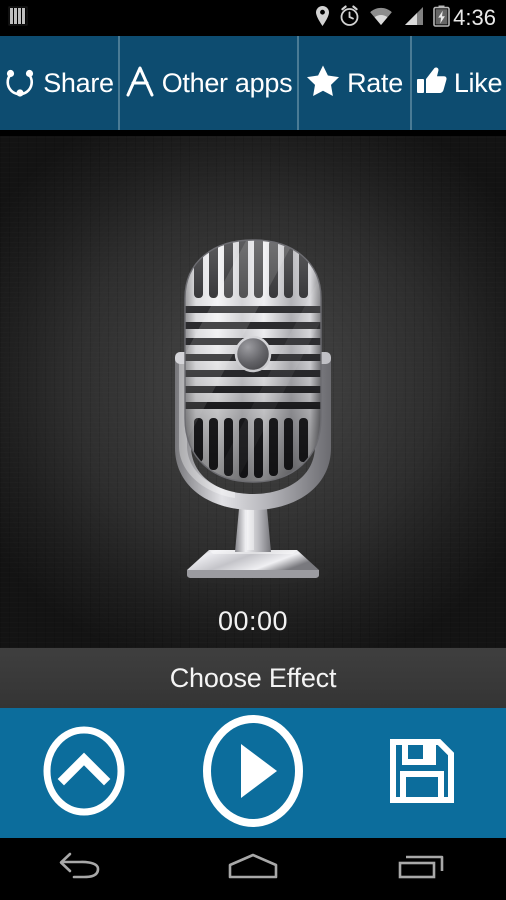 The width and height of the screenshot is (506, 900). I want to click on android-nav-bar, so click(253, 869).